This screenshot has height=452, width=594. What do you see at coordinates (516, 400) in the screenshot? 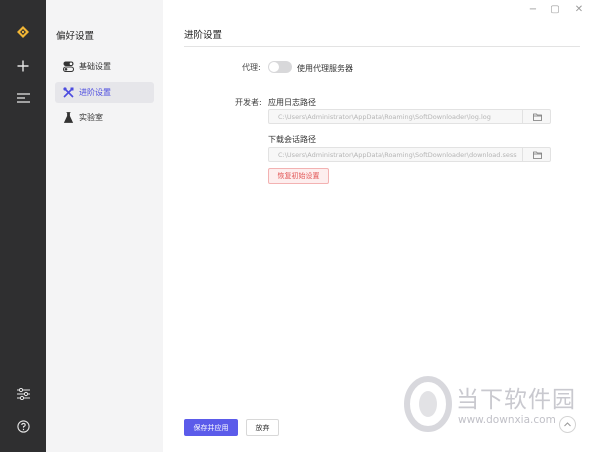
I see `watermark-brand: 当下软件园` at bounding box center [516, 400].